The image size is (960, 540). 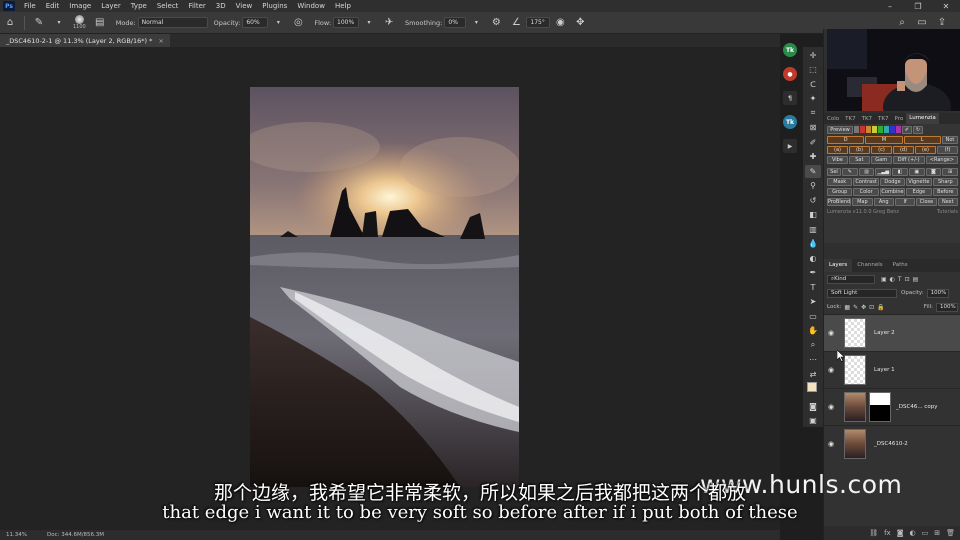 I want to click on gradient-mode-icon: ▥, so click(x=866, y=172).